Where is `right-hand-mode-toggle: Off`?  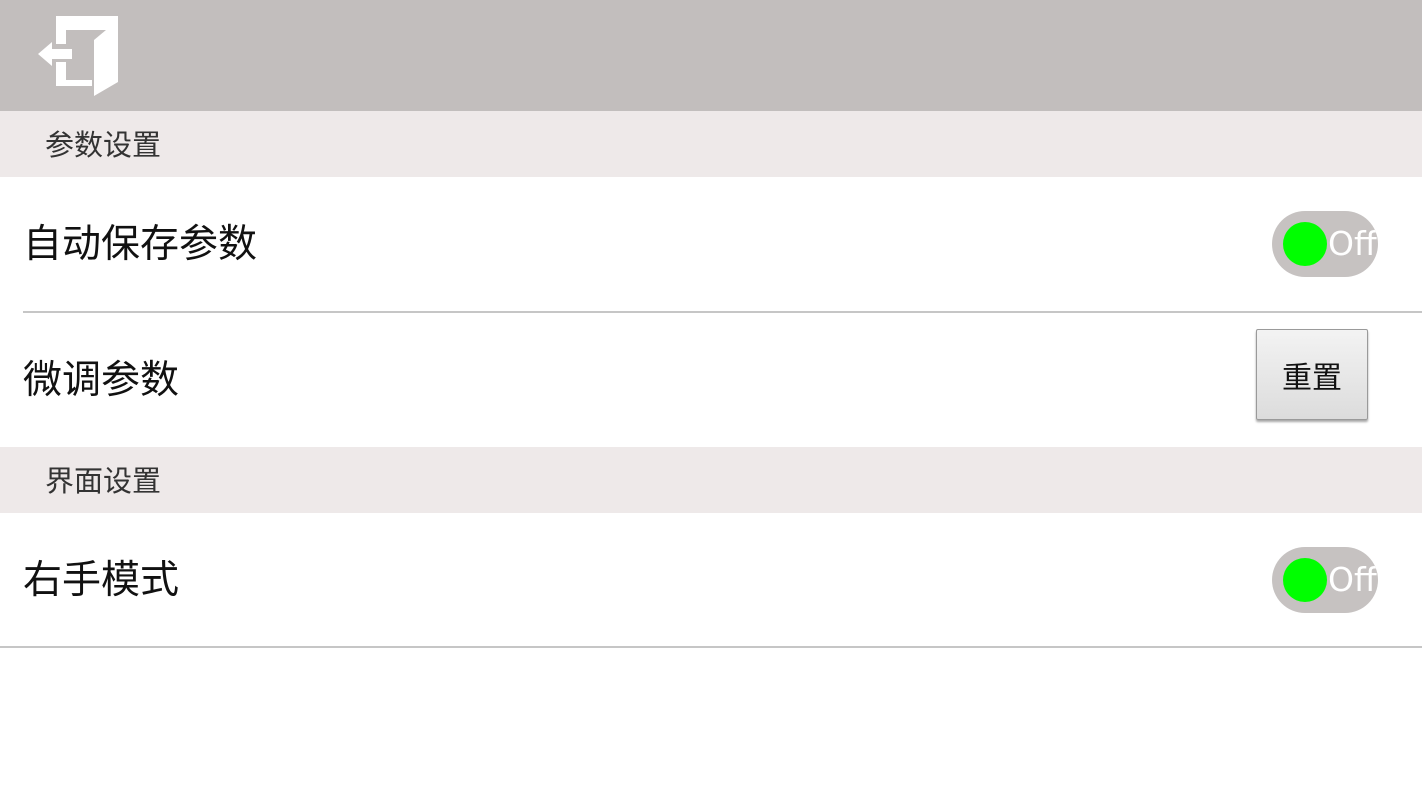 right-hand-mode-toggle: Off is located at coordinates (1325, 580).